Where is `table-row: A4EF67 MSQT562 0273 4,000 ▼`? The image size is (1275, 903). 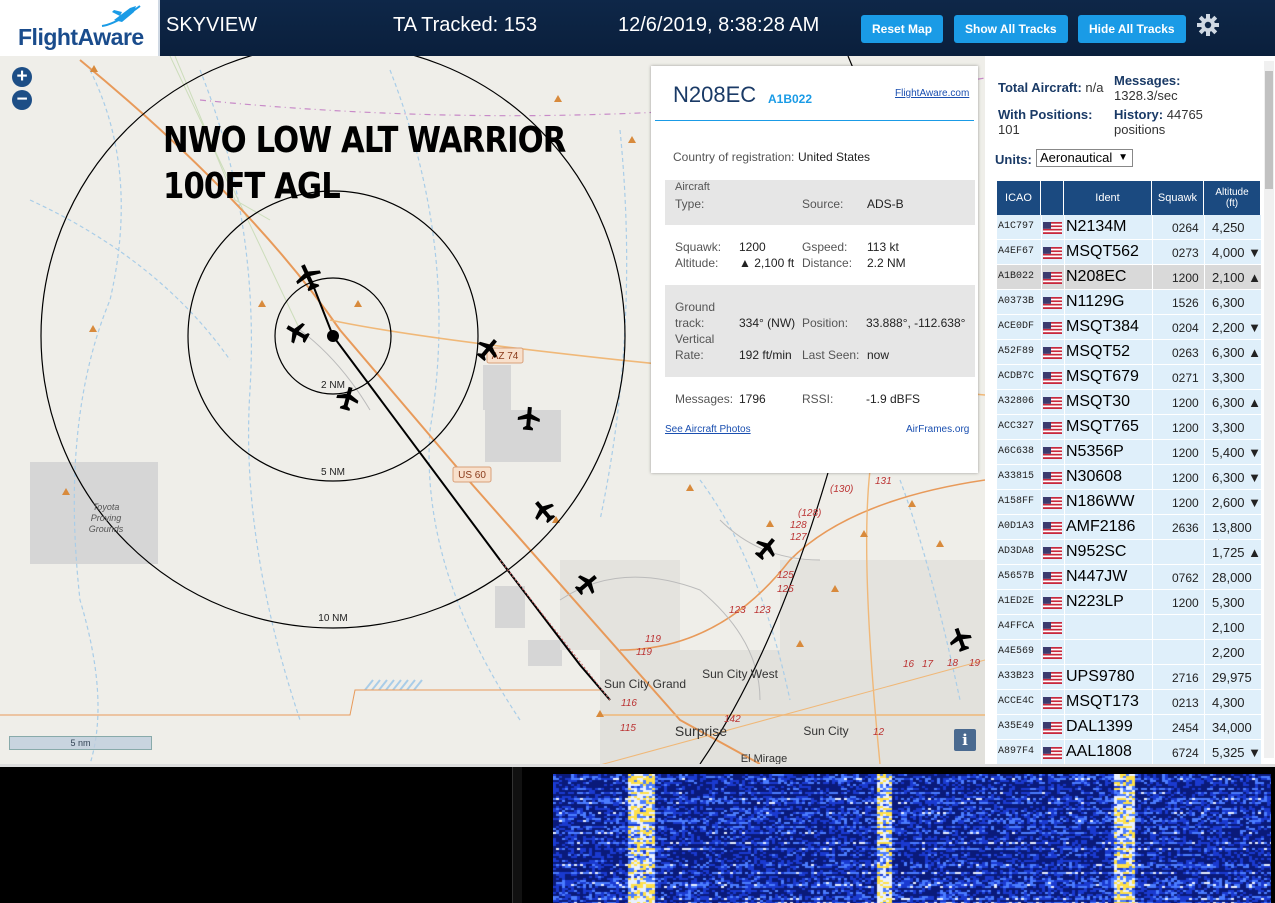
table-row: A4EF67 MSQT562 0273 4,000 ▼ is located at coordinates (1129, 252).